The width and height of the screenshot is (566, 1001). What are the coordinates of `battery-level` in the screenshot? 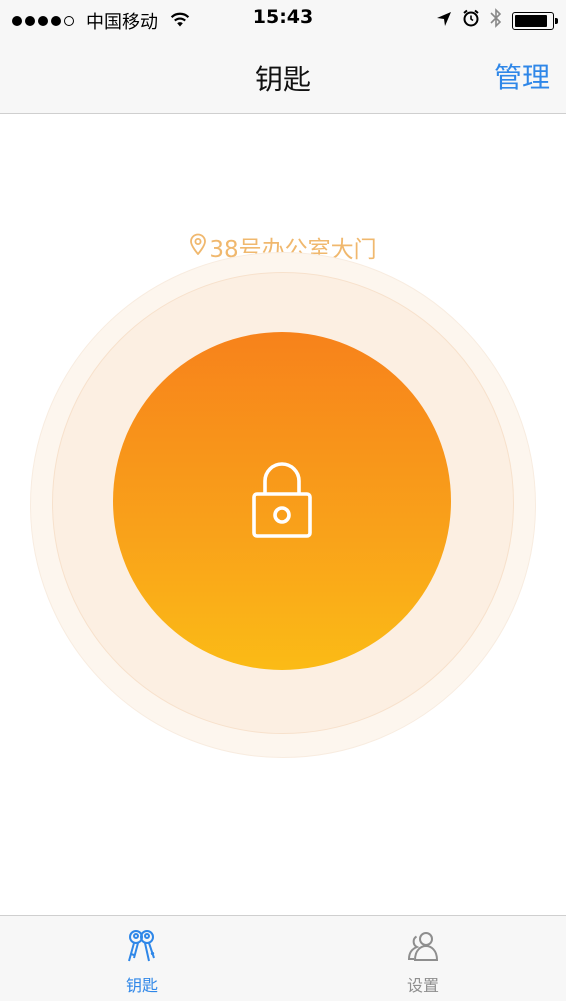 It's located at (531, 20).